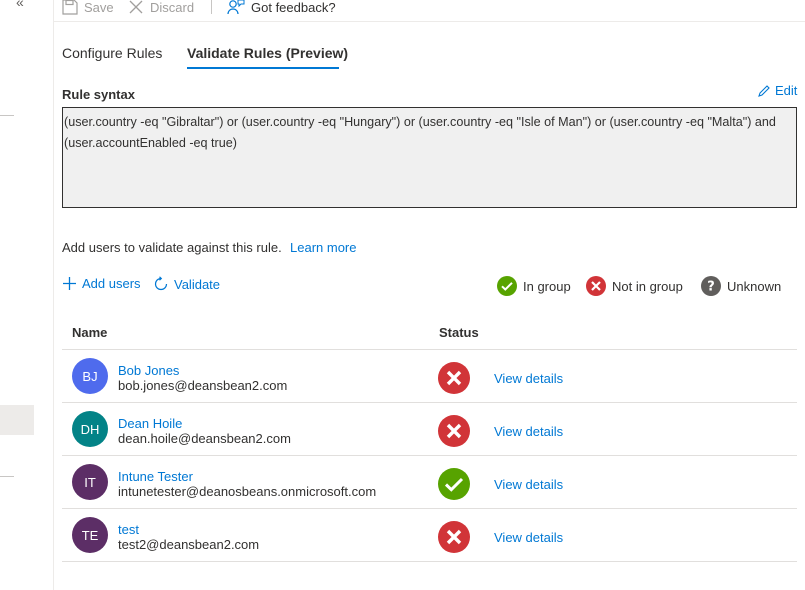 This screenshot has height=590, width=805. What do you see at coordinates (547, 286) in the screenshot?
I see `legend-in-group-label: In group` at bounding box center [547, 286].